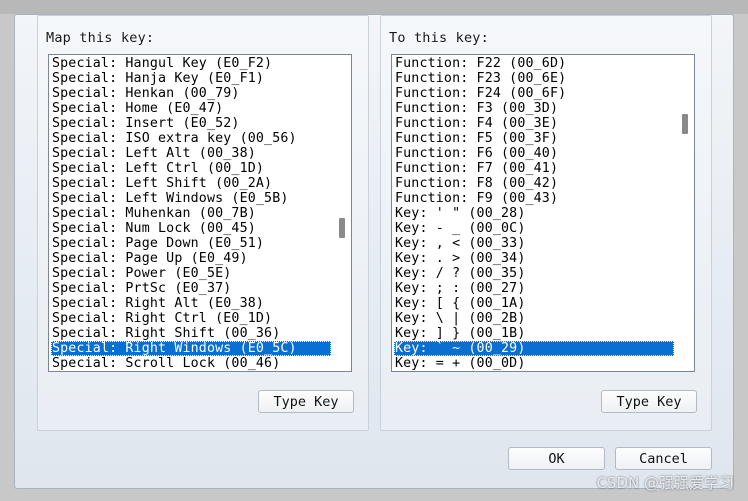  What do you see at coordinates (191, 318) in the screenshot?
I see `list-item: Special: Right Ctrl (E0_1D)` at bounding box center [191, 318].